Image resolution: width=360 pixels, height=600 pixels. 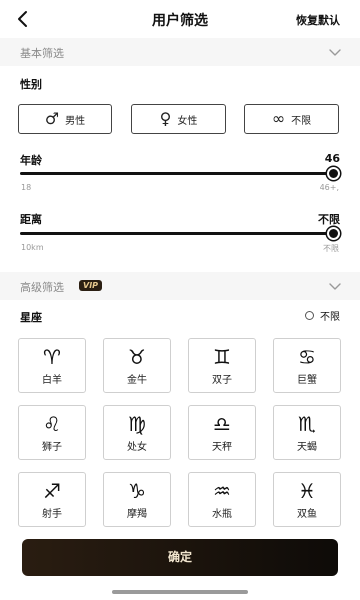 What do you see at coordinates (222, 380) in the screenshot?
I see `zodiac-option-label: 双子` at bounding box center [222, 380].